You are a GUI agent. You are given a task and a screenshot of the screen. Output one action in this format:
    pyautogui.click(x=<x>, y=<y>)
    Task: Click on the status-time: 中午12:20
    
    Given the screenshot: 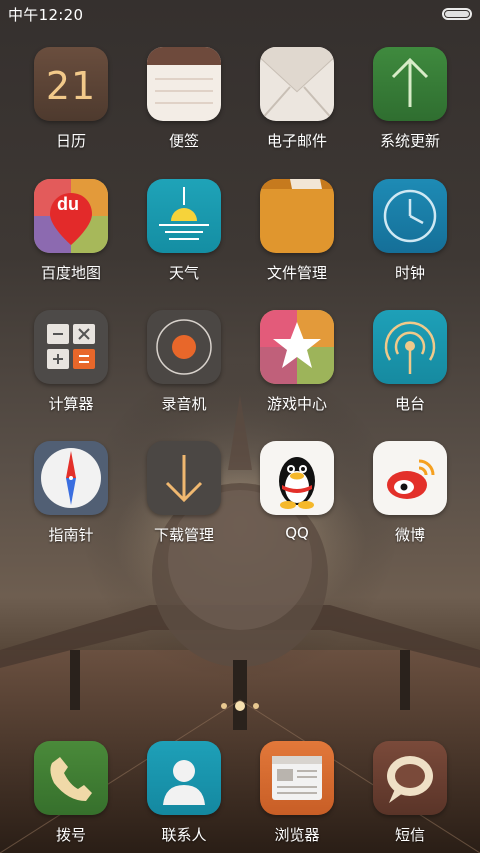 What is the action you would take?
    pyautogui.click(x=46, y=14)
    